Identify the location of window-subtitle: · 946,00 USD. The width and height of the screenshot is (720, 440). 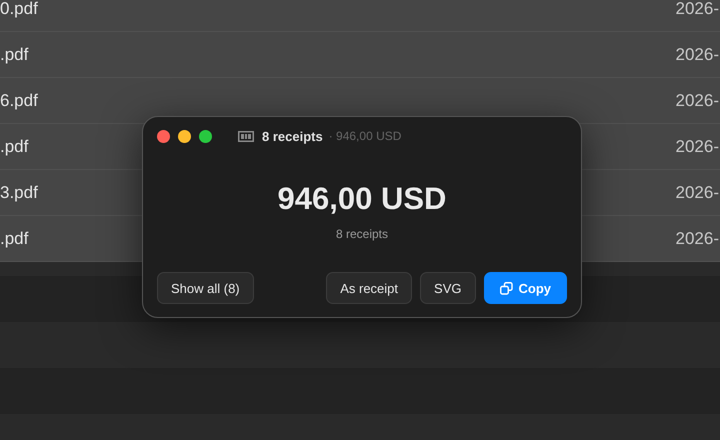
(365, 136).